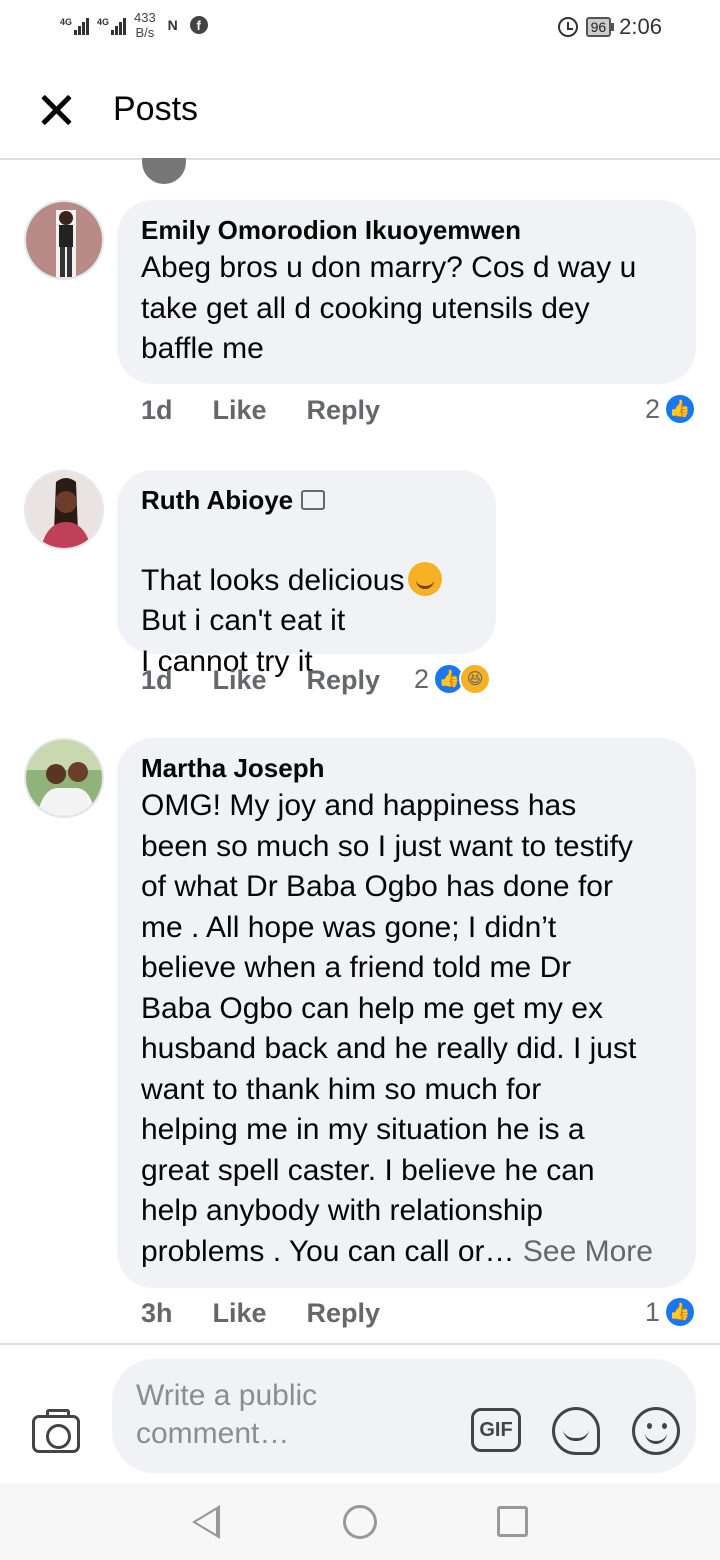 Image resolution: width=720 pixels, height=1560 pixels. Describe the element at coordinates (656, 1431) in the screenshot. I see `emoji-icon` at that location.